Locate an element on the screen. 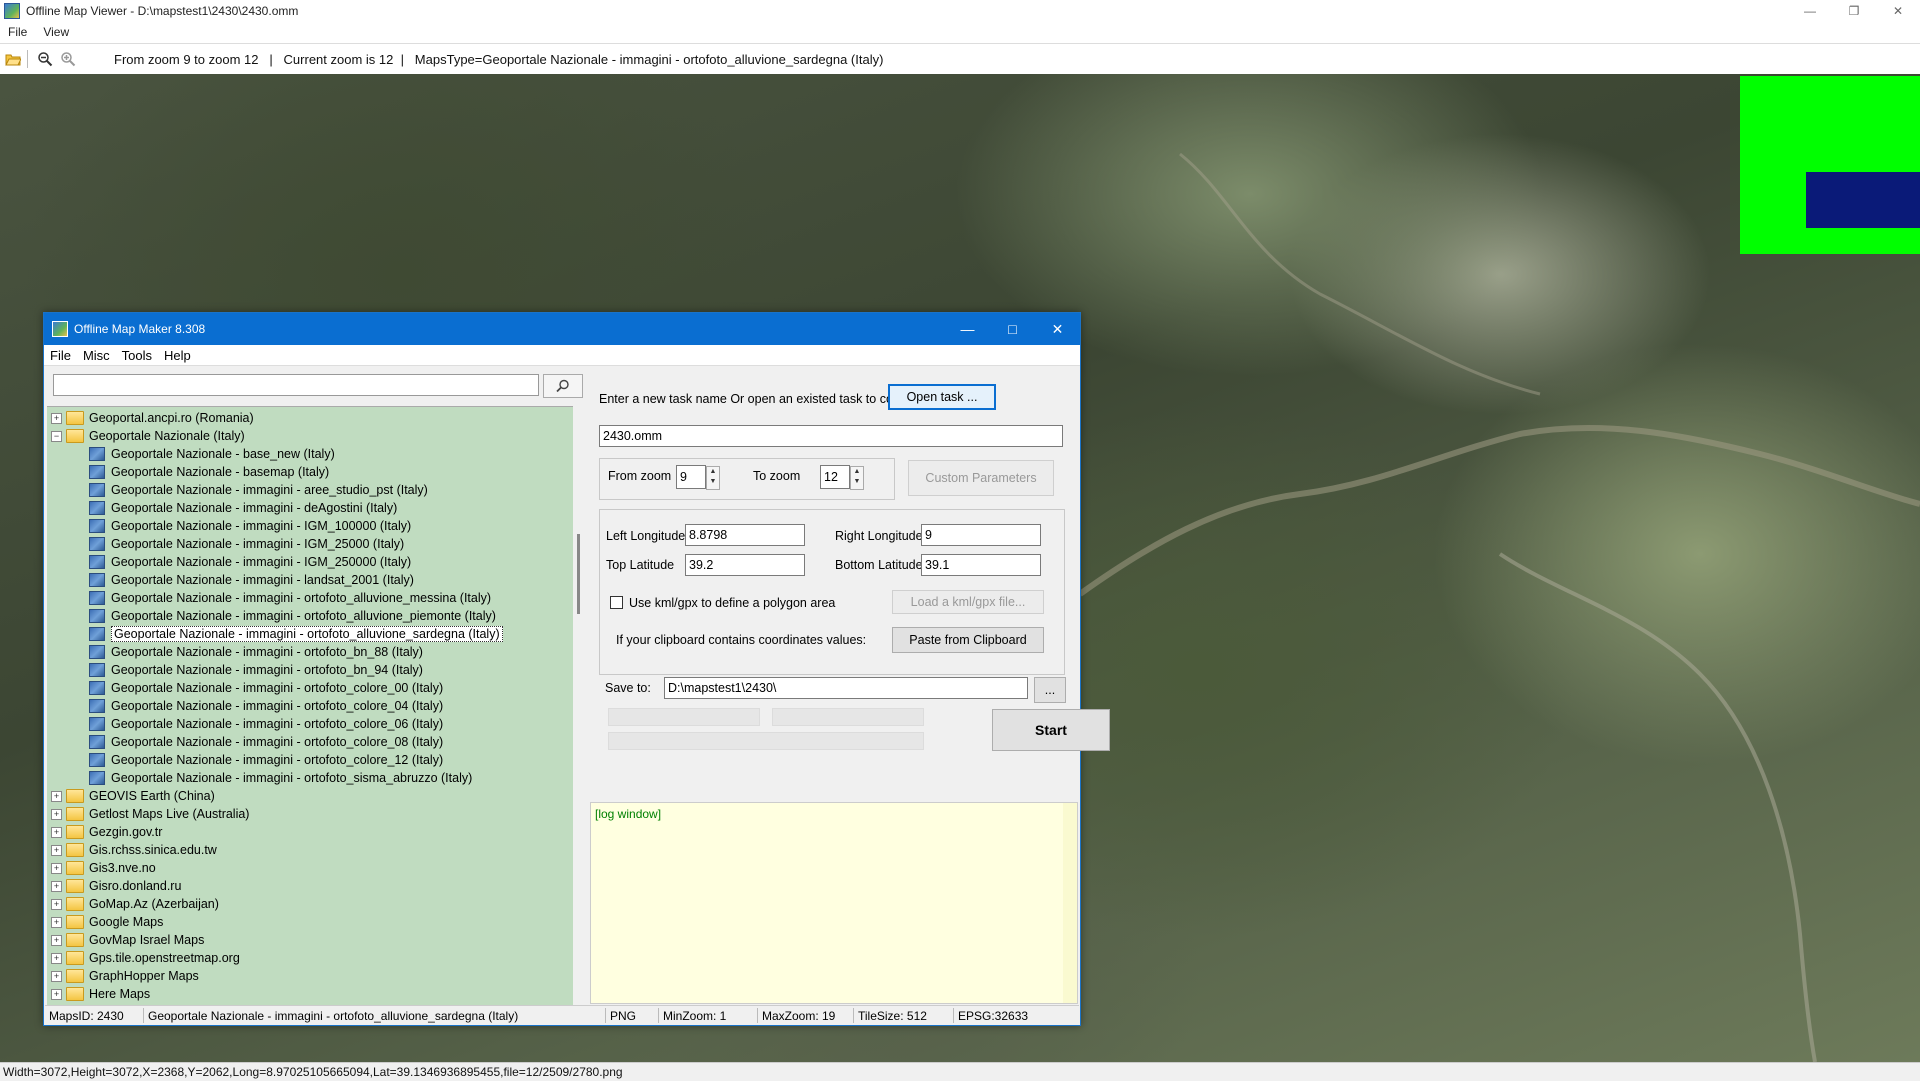 This screenshot has height=1081, width=1920. tree-folder-item: + Getlost Maps Live (Australia) is located at coordinates (150, 814).